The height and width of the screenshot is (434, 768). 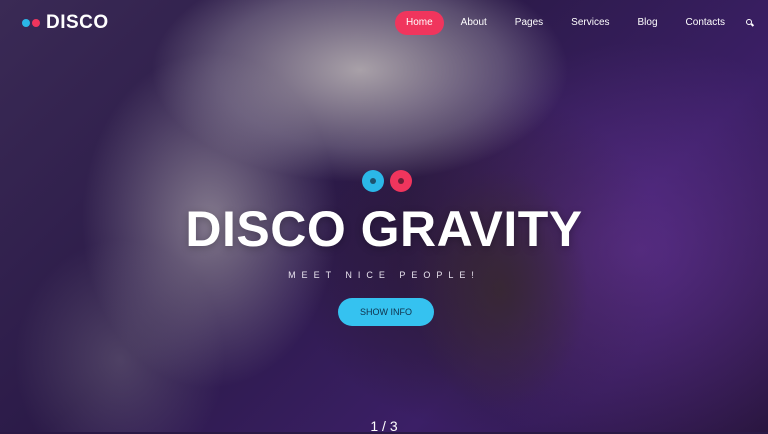 I want to click on logo-red-dot, so click(x=36, y=23).